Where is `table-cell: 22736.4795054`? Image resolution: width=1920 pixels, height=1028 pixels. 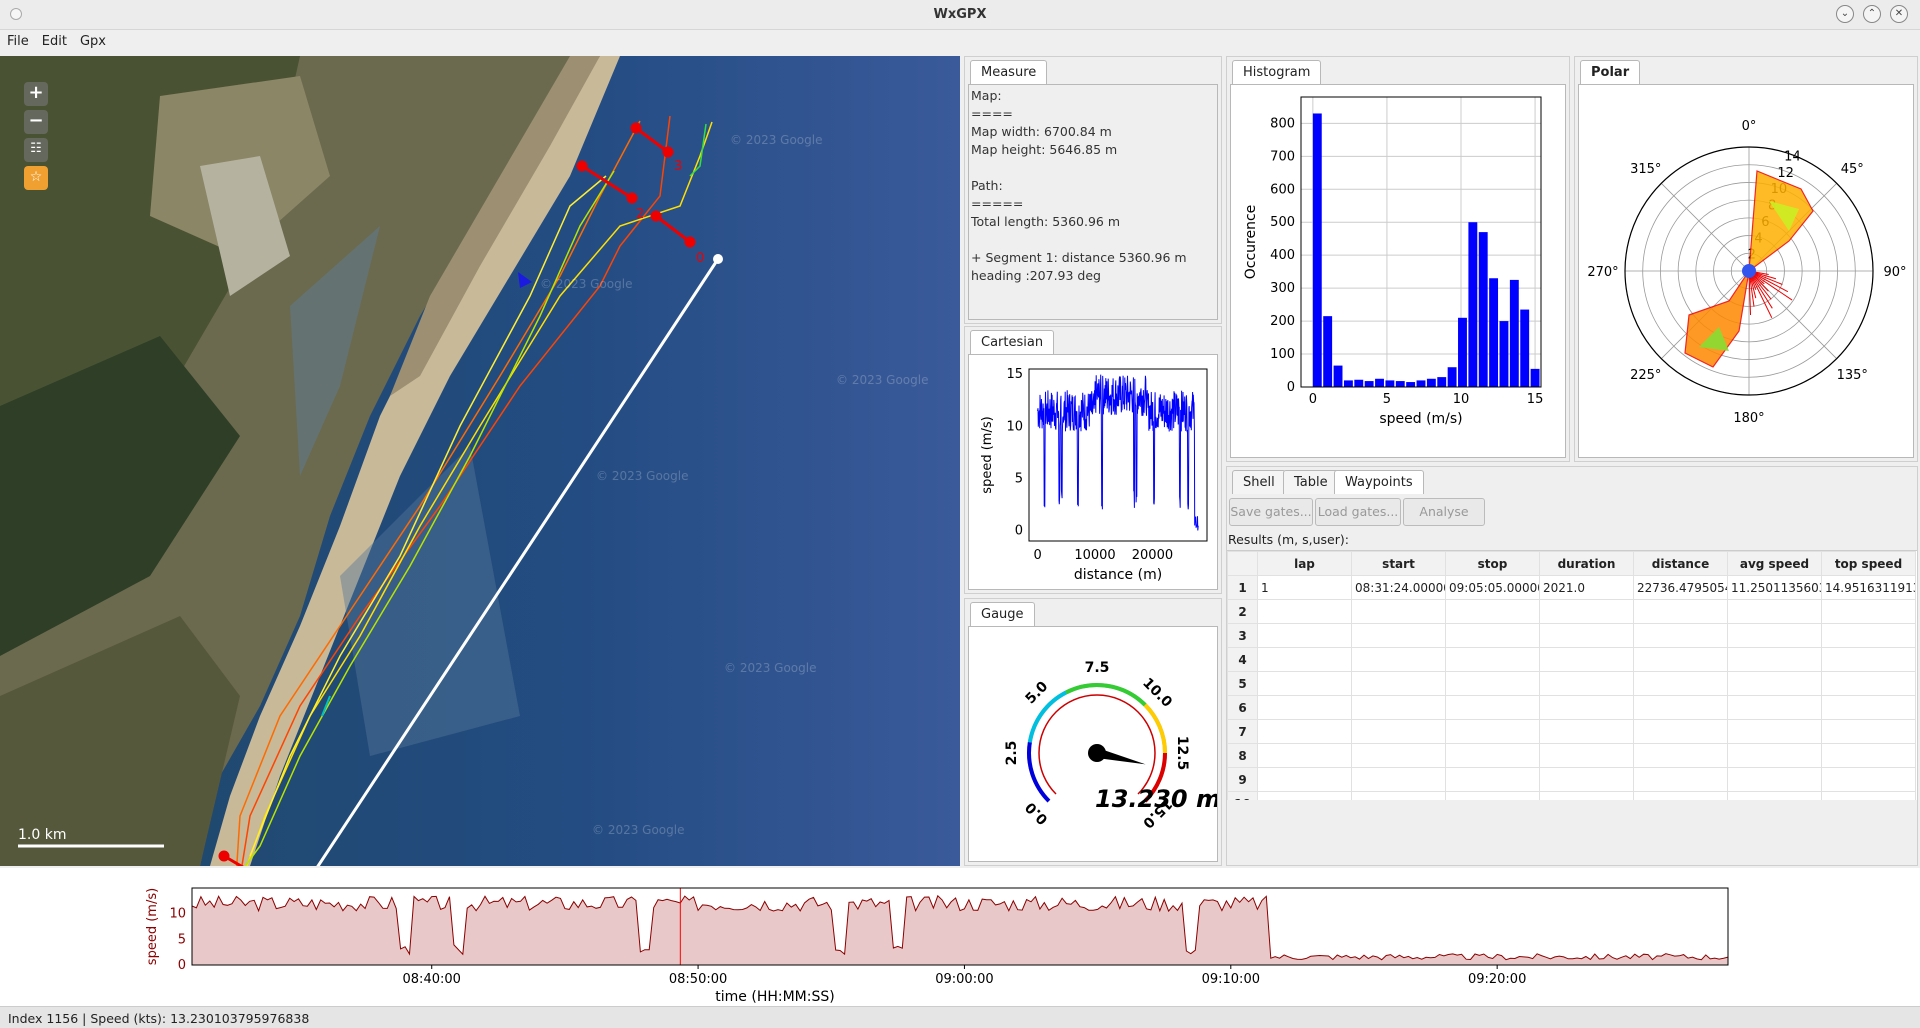 table-cell: 22736.4795054 is located at coordinates (1680, 587).